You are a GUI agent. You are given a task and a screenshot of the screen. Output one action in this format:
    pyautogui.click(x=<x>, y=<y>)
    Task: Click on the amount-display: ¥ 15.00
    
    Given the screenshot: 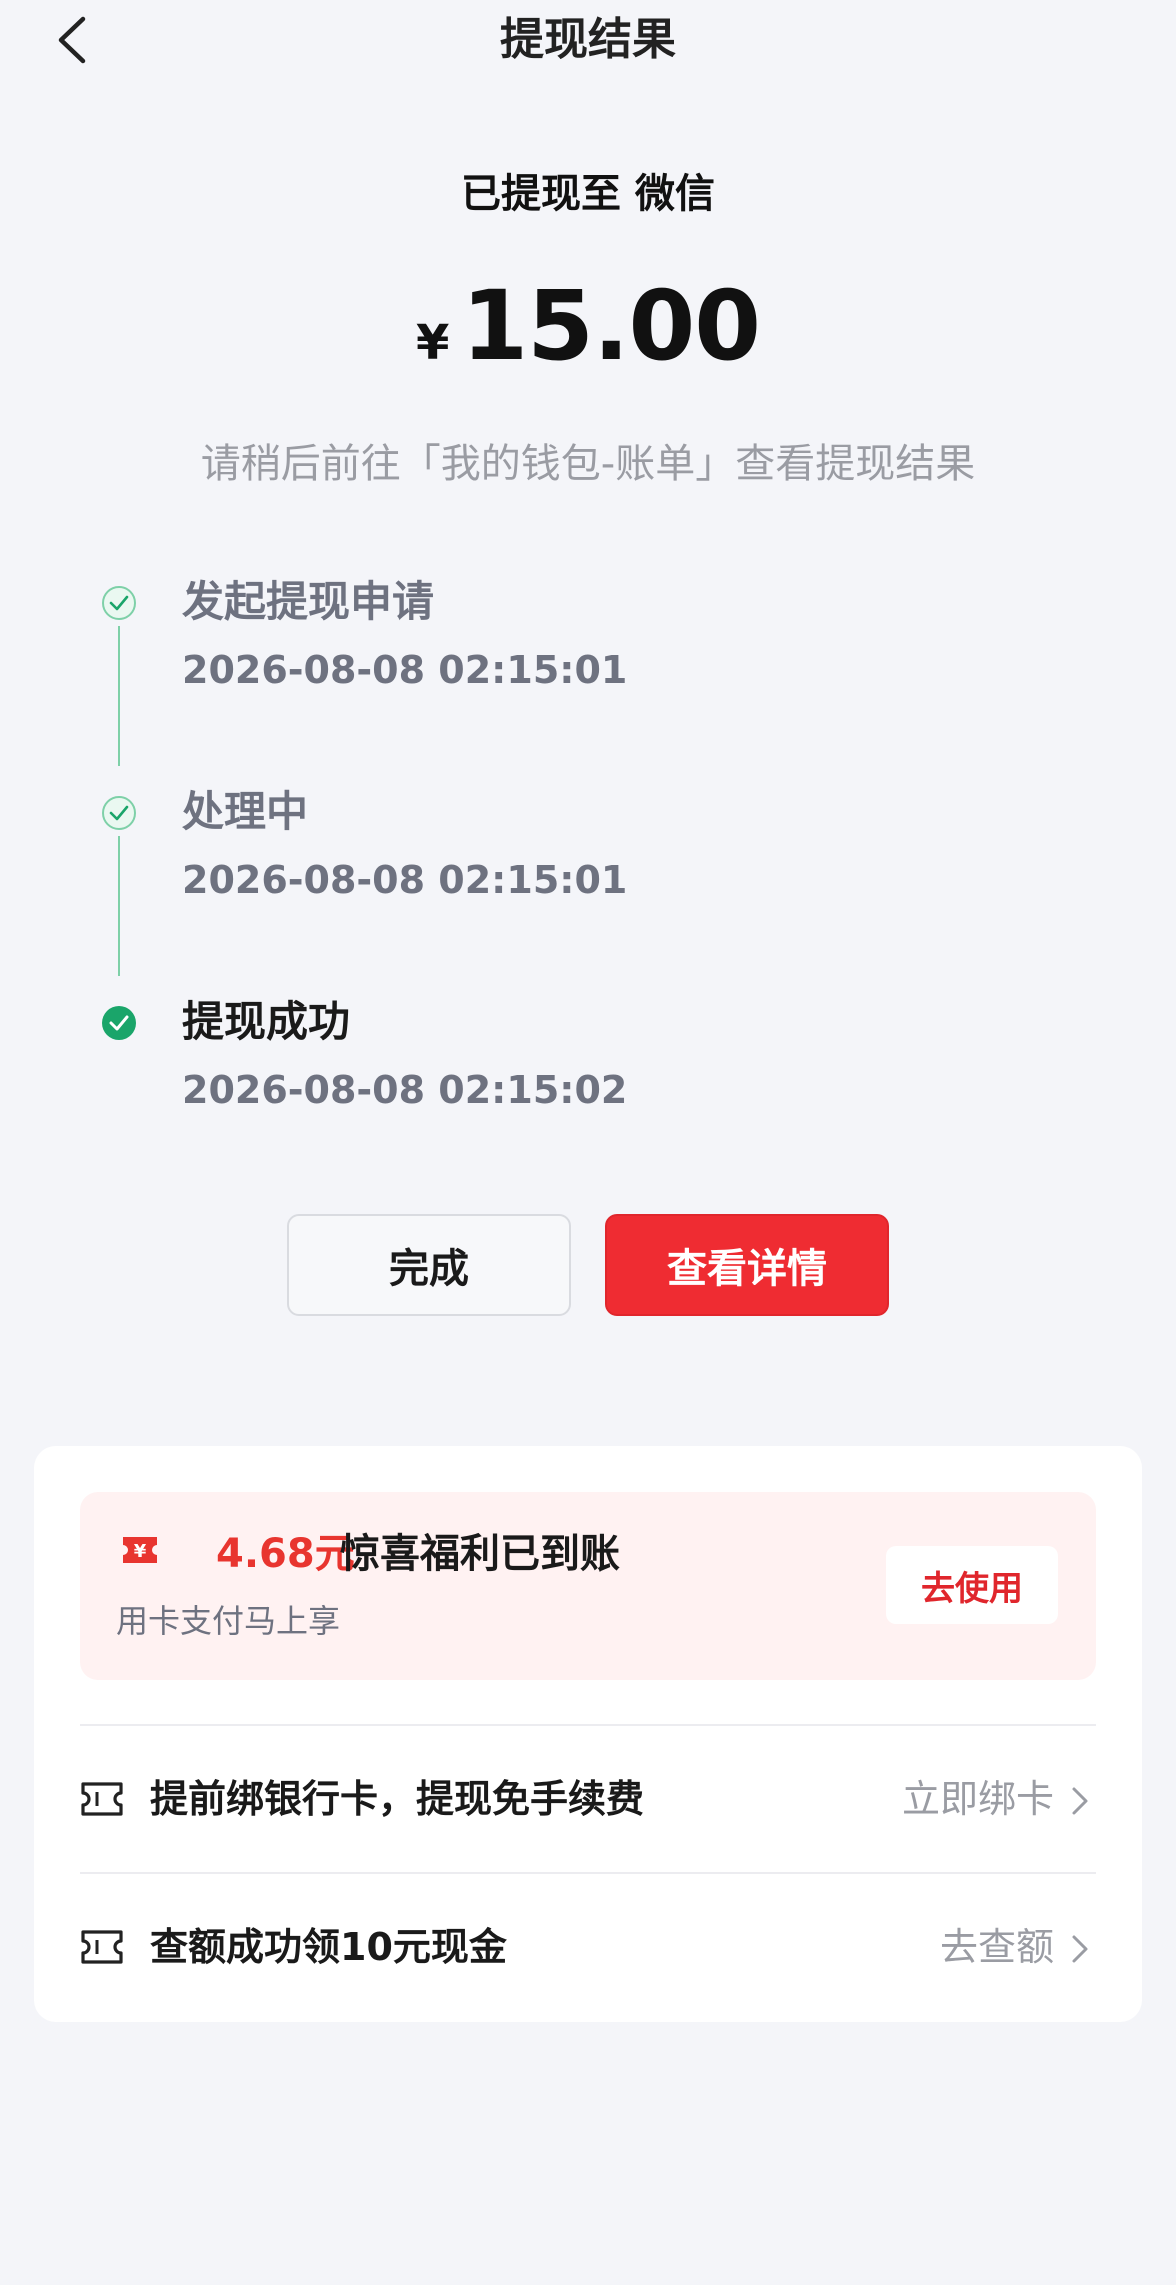 What is the action you would take?
    pyautogui.click(x=588, y=326)
    